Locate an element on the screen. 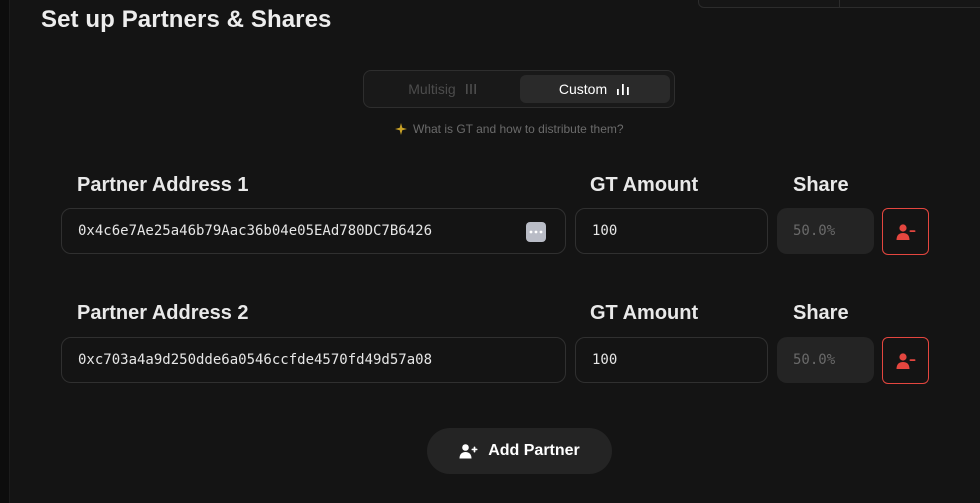  mode-toggle: Multisig Custom is located at coordinates (519, 89).